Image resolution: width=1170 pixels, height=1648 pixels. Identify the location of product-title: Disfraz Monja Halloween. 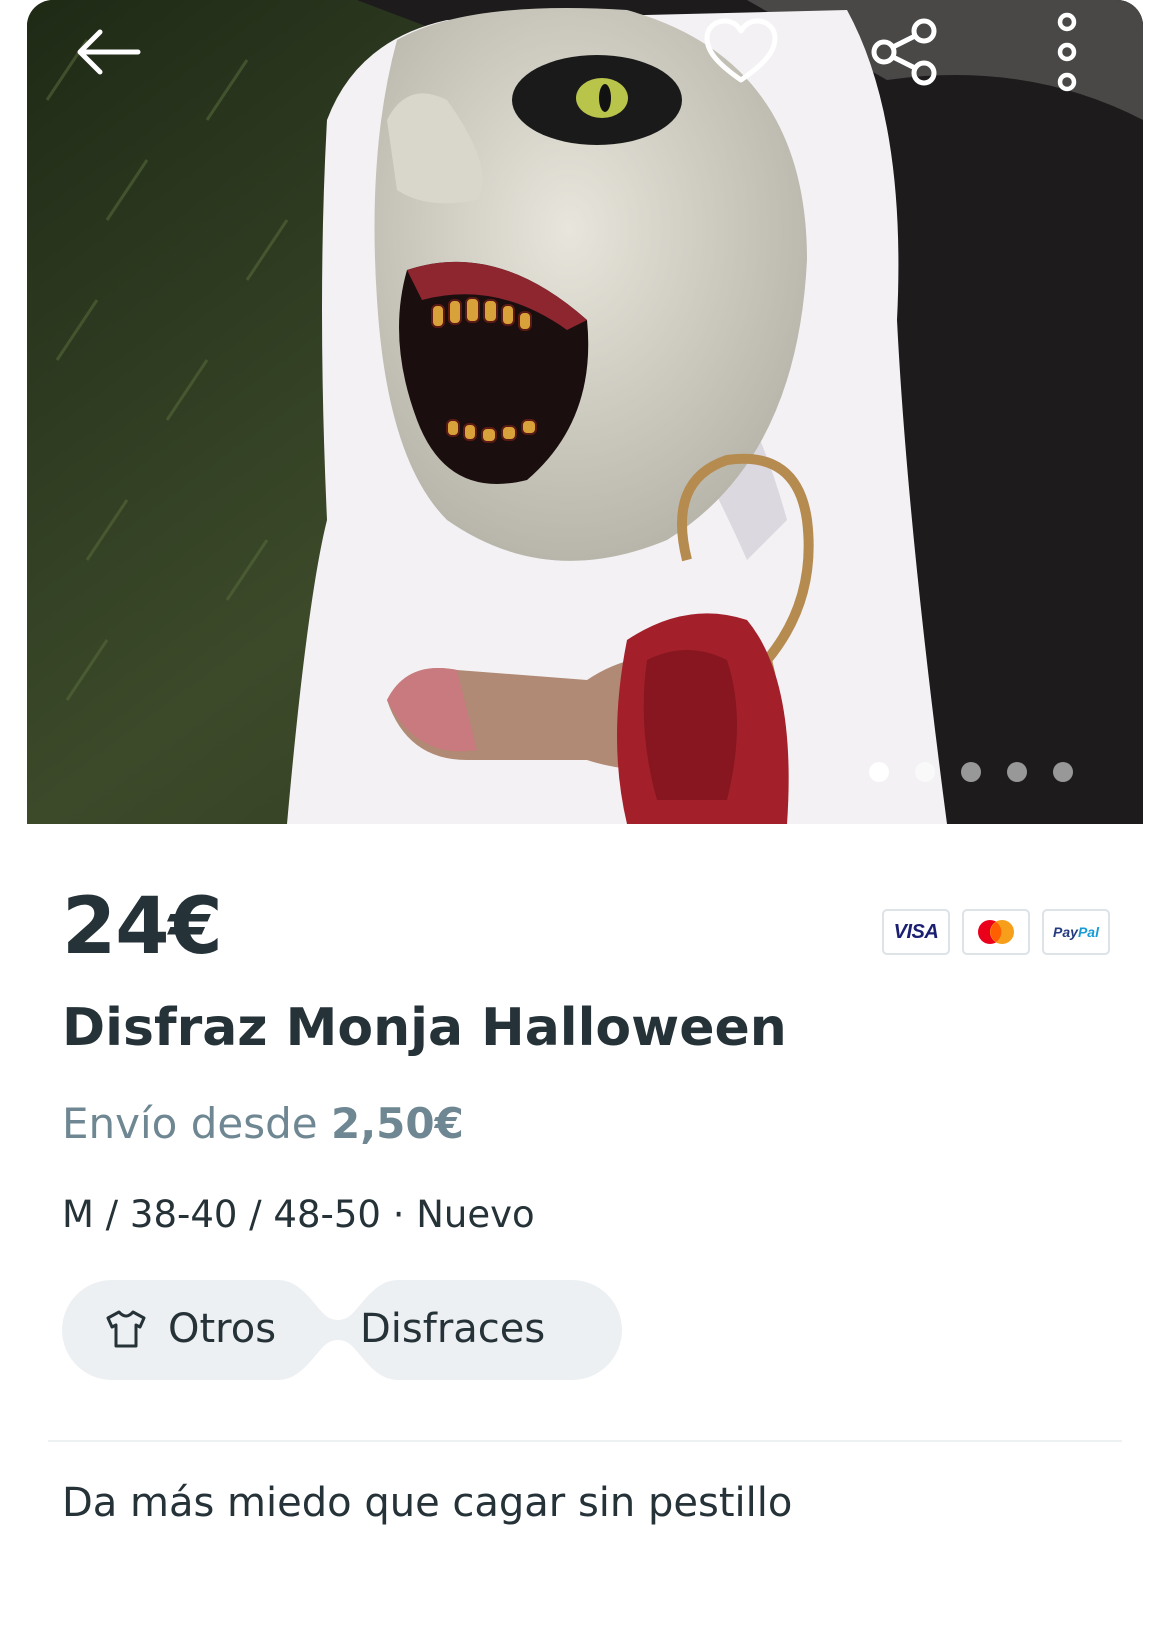
(424, 1028).